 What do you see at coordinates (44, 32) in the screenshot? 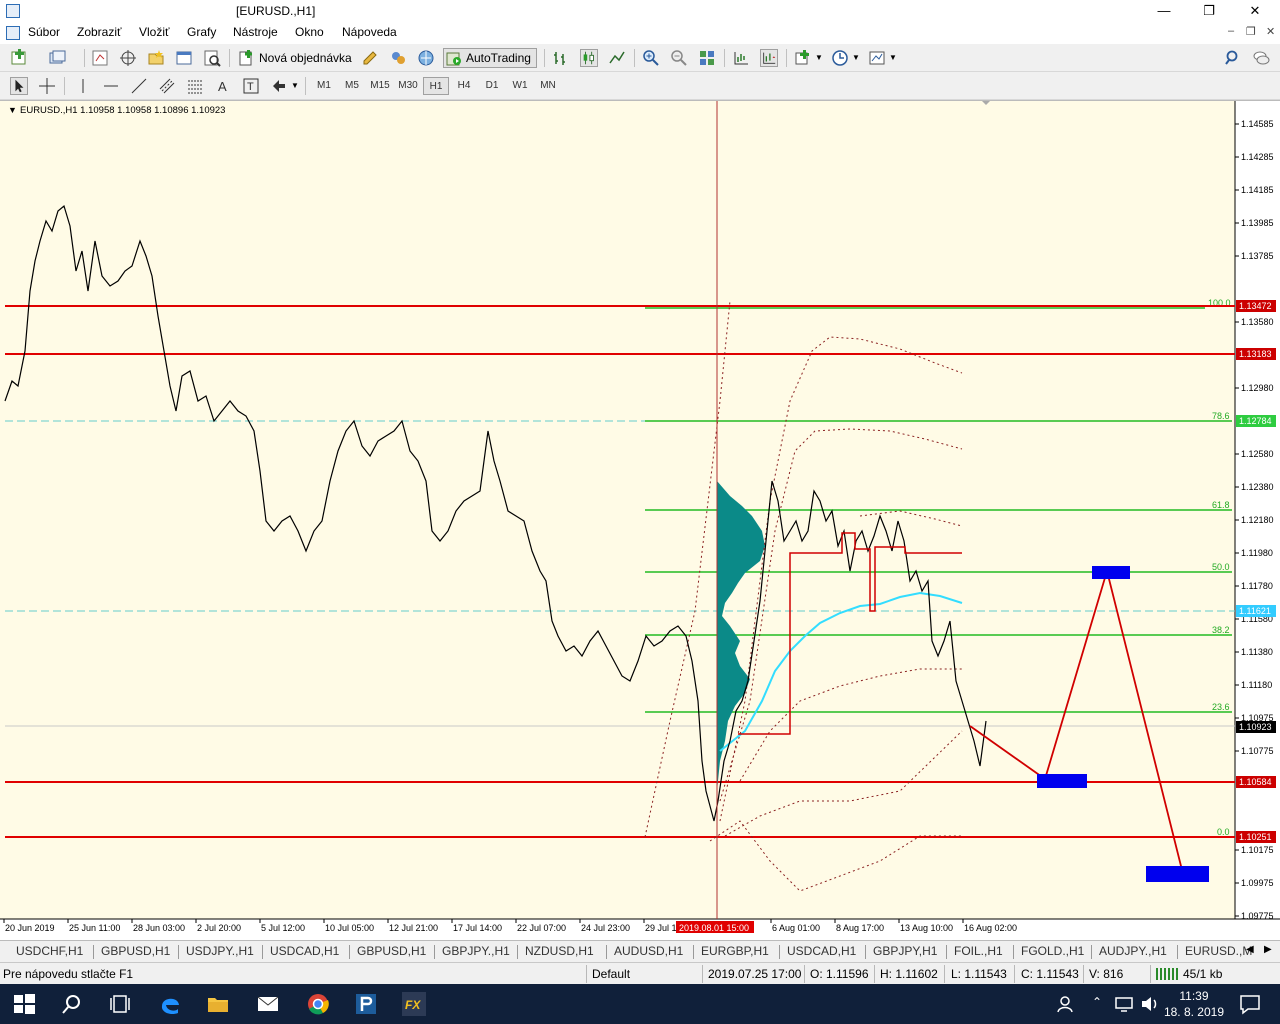
I see `menu-file: Súbor` at bounding box center [44, 32].